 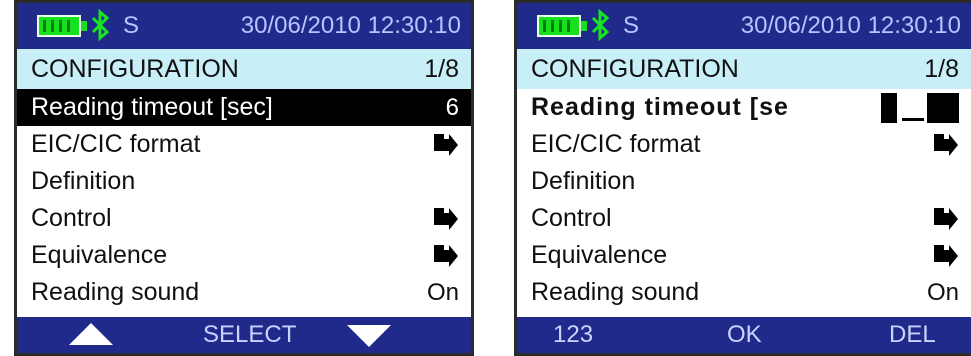 What do you see at coordinates (452, 107) in the screenshot?
I see `menu-item-value: 6` at bounding box center [452, 107].